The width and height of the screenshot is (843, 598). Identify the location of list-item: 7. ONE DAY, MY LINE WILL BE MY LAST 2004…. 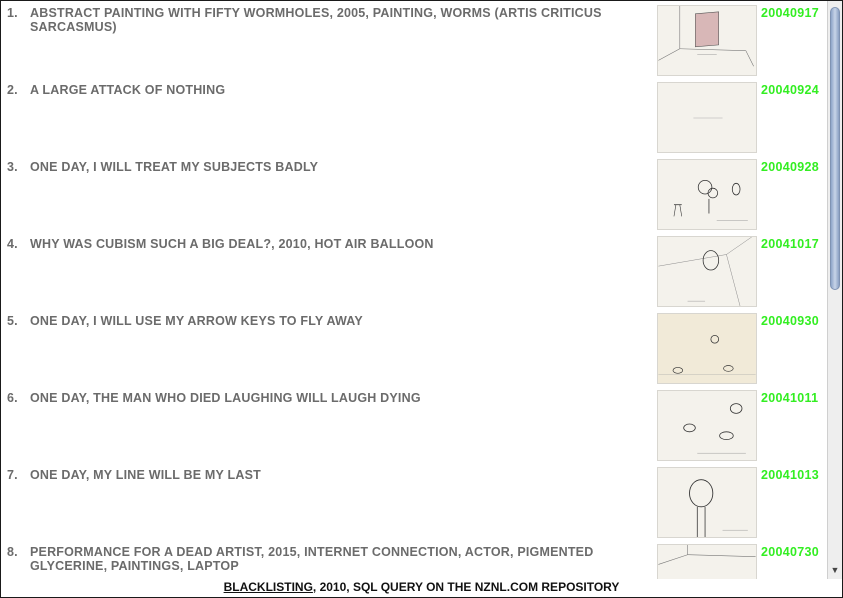
(414, 501).